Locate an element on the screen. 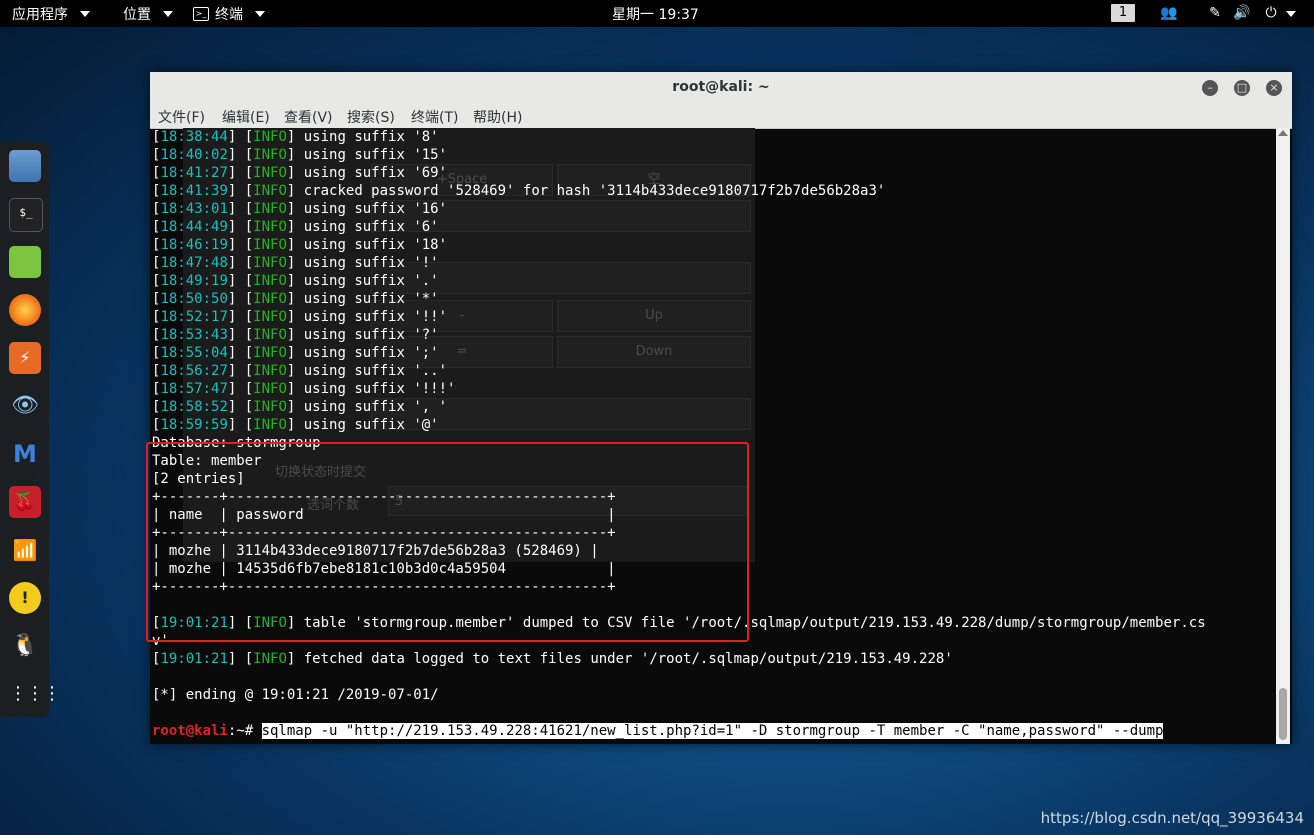  dock: $_ ⚡ 👁 M 🍒 📶 ! 🐧 ⋮⋮⋮ is located at coordinates (30, 429).